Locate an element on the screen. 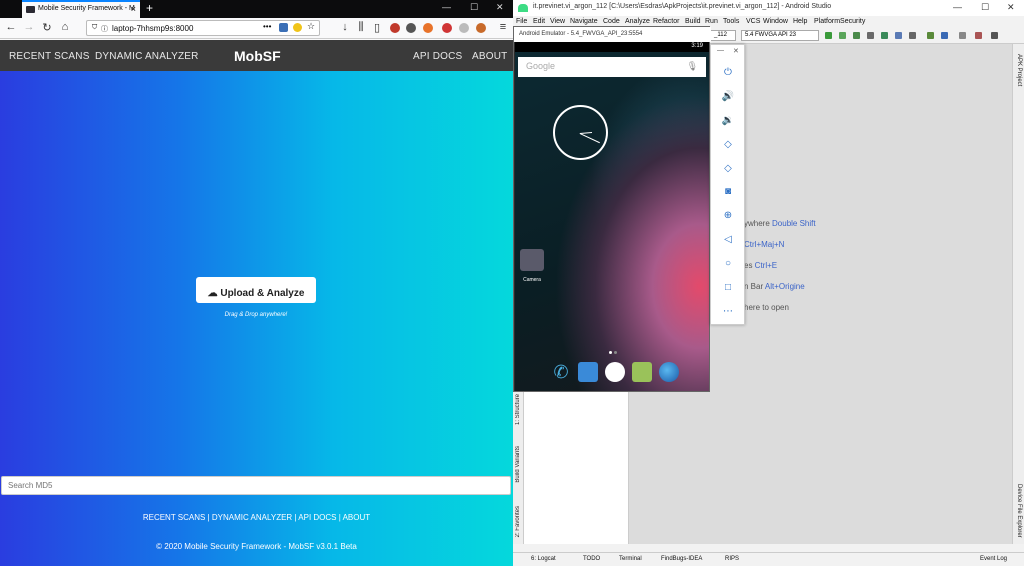 Image resolution: width=1024 pixels, height=566 pixels. home-icon: ⌂ is located at coordinates (65, 27).